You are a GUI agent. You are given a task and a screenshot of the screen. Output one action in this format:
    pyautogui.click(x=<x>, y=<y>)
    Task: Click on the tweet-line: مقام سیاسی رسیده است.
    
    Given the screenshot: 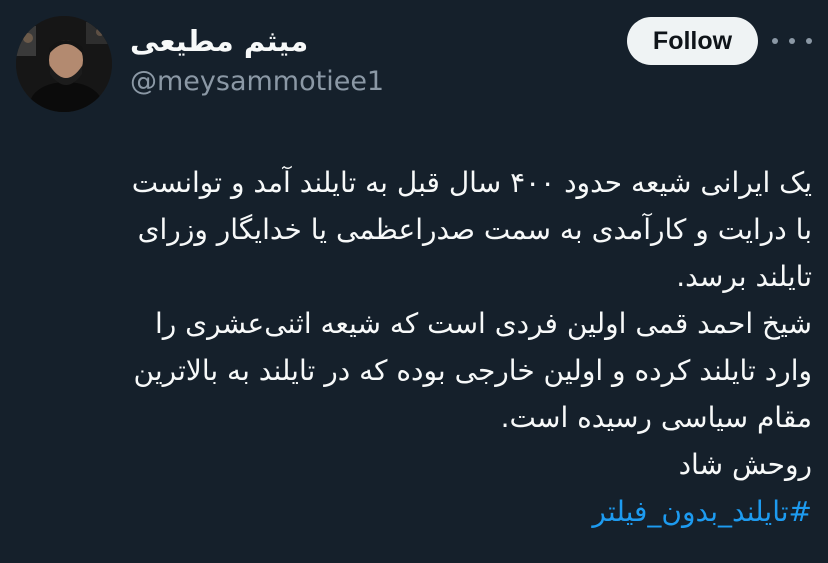 What is the action you would take?
    pyautogui.click(x=656, y=417)
    